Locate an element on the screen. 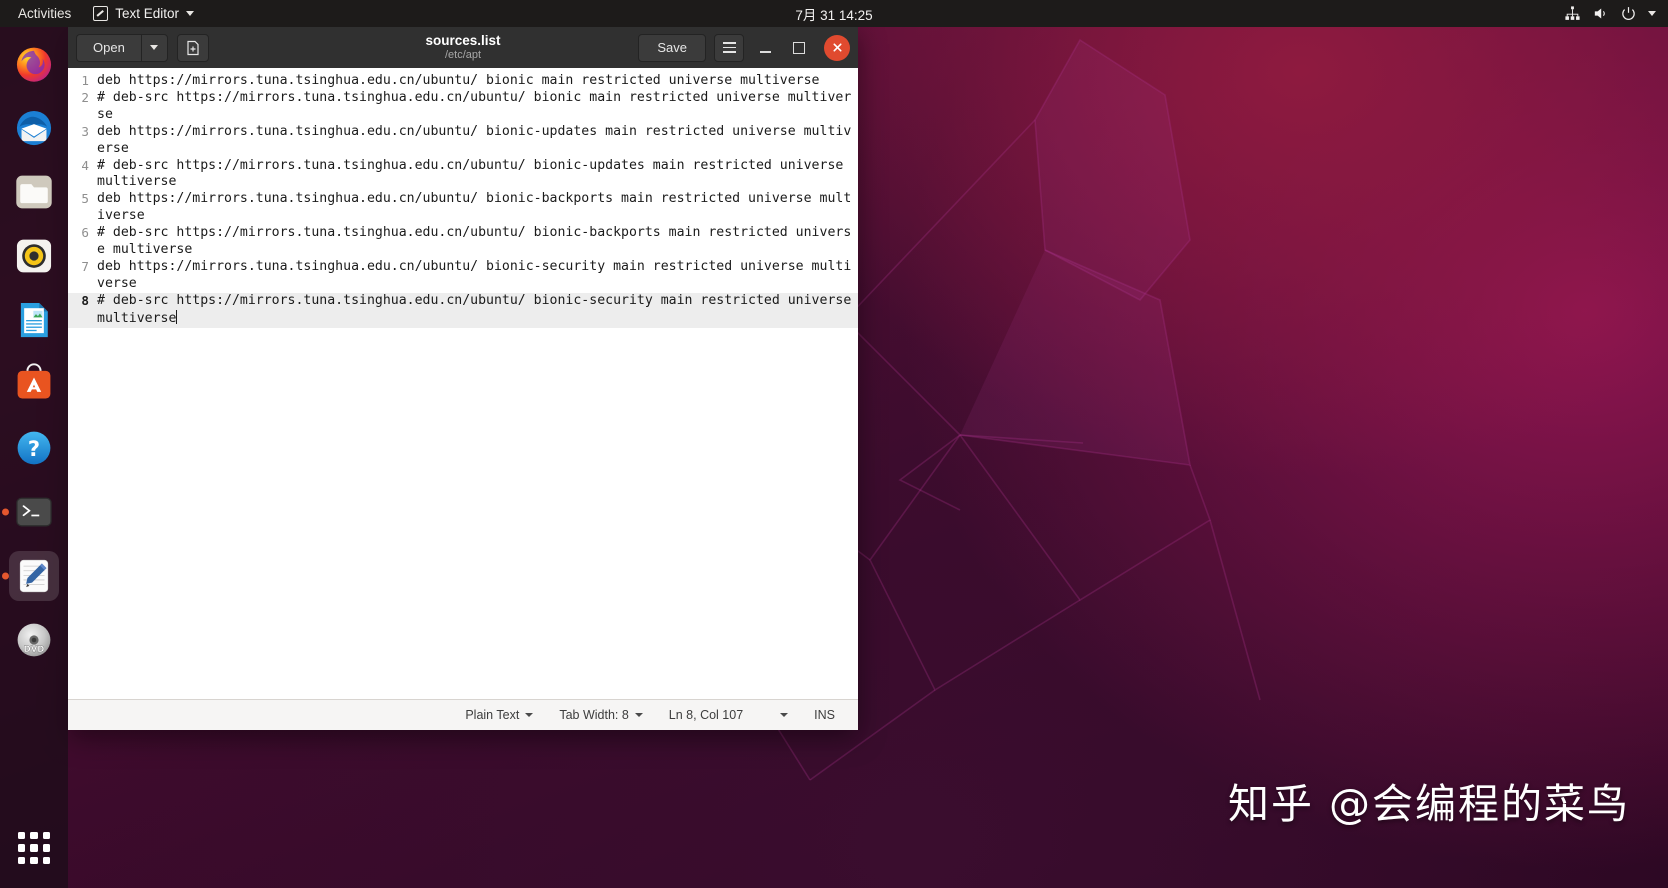 This screenshot has width=1668, height=888. hamburger-icon is located at coordinates (729, 47).